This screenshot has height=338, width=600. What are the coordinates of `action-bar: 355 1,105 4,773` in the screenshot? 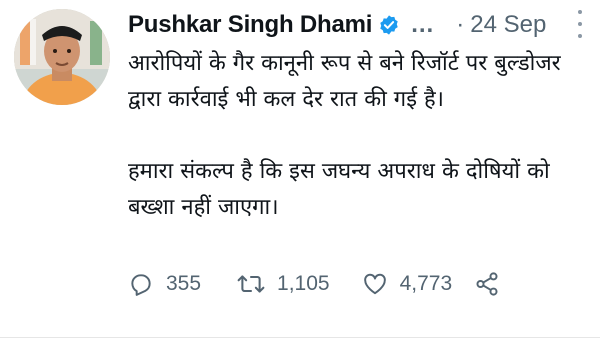 It's located at (314, 284).